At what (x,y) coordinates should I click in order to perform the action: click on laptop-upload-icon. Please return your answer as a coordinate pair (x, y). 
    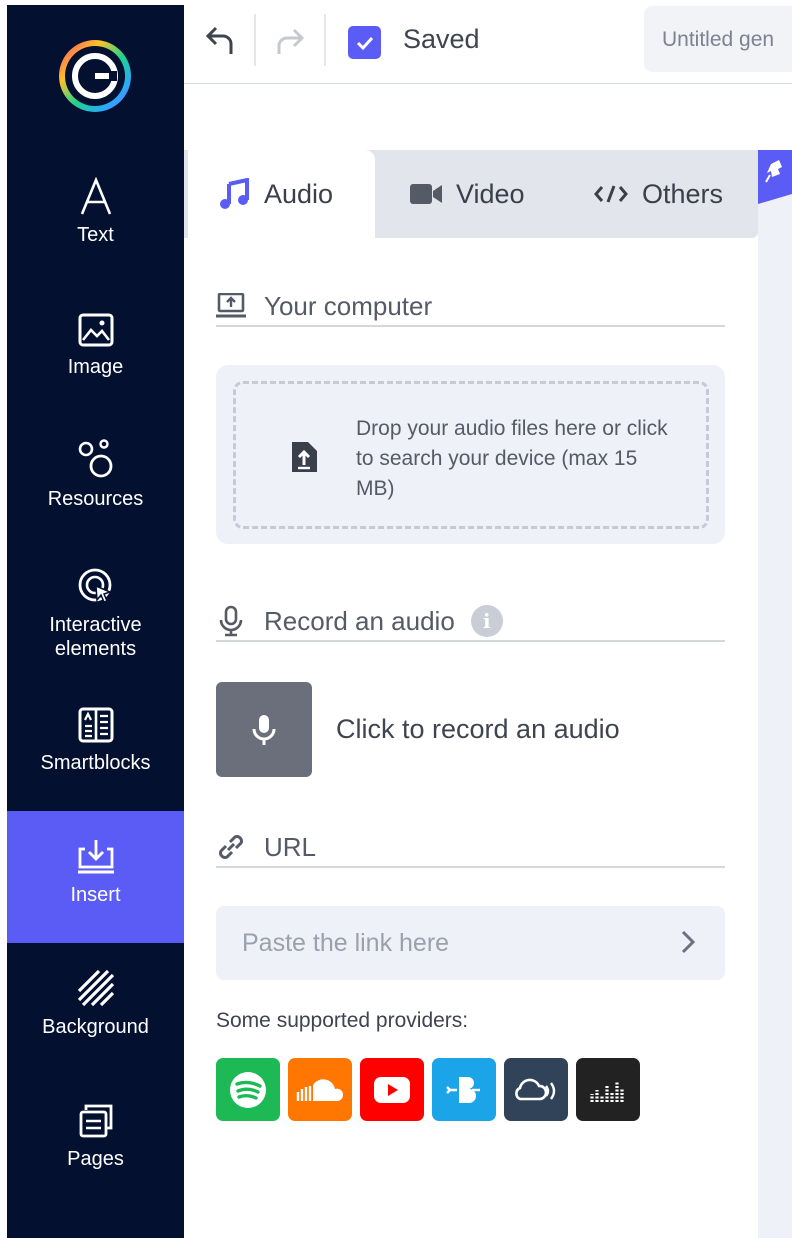
    Looking at the image, I should click on (231, 306).